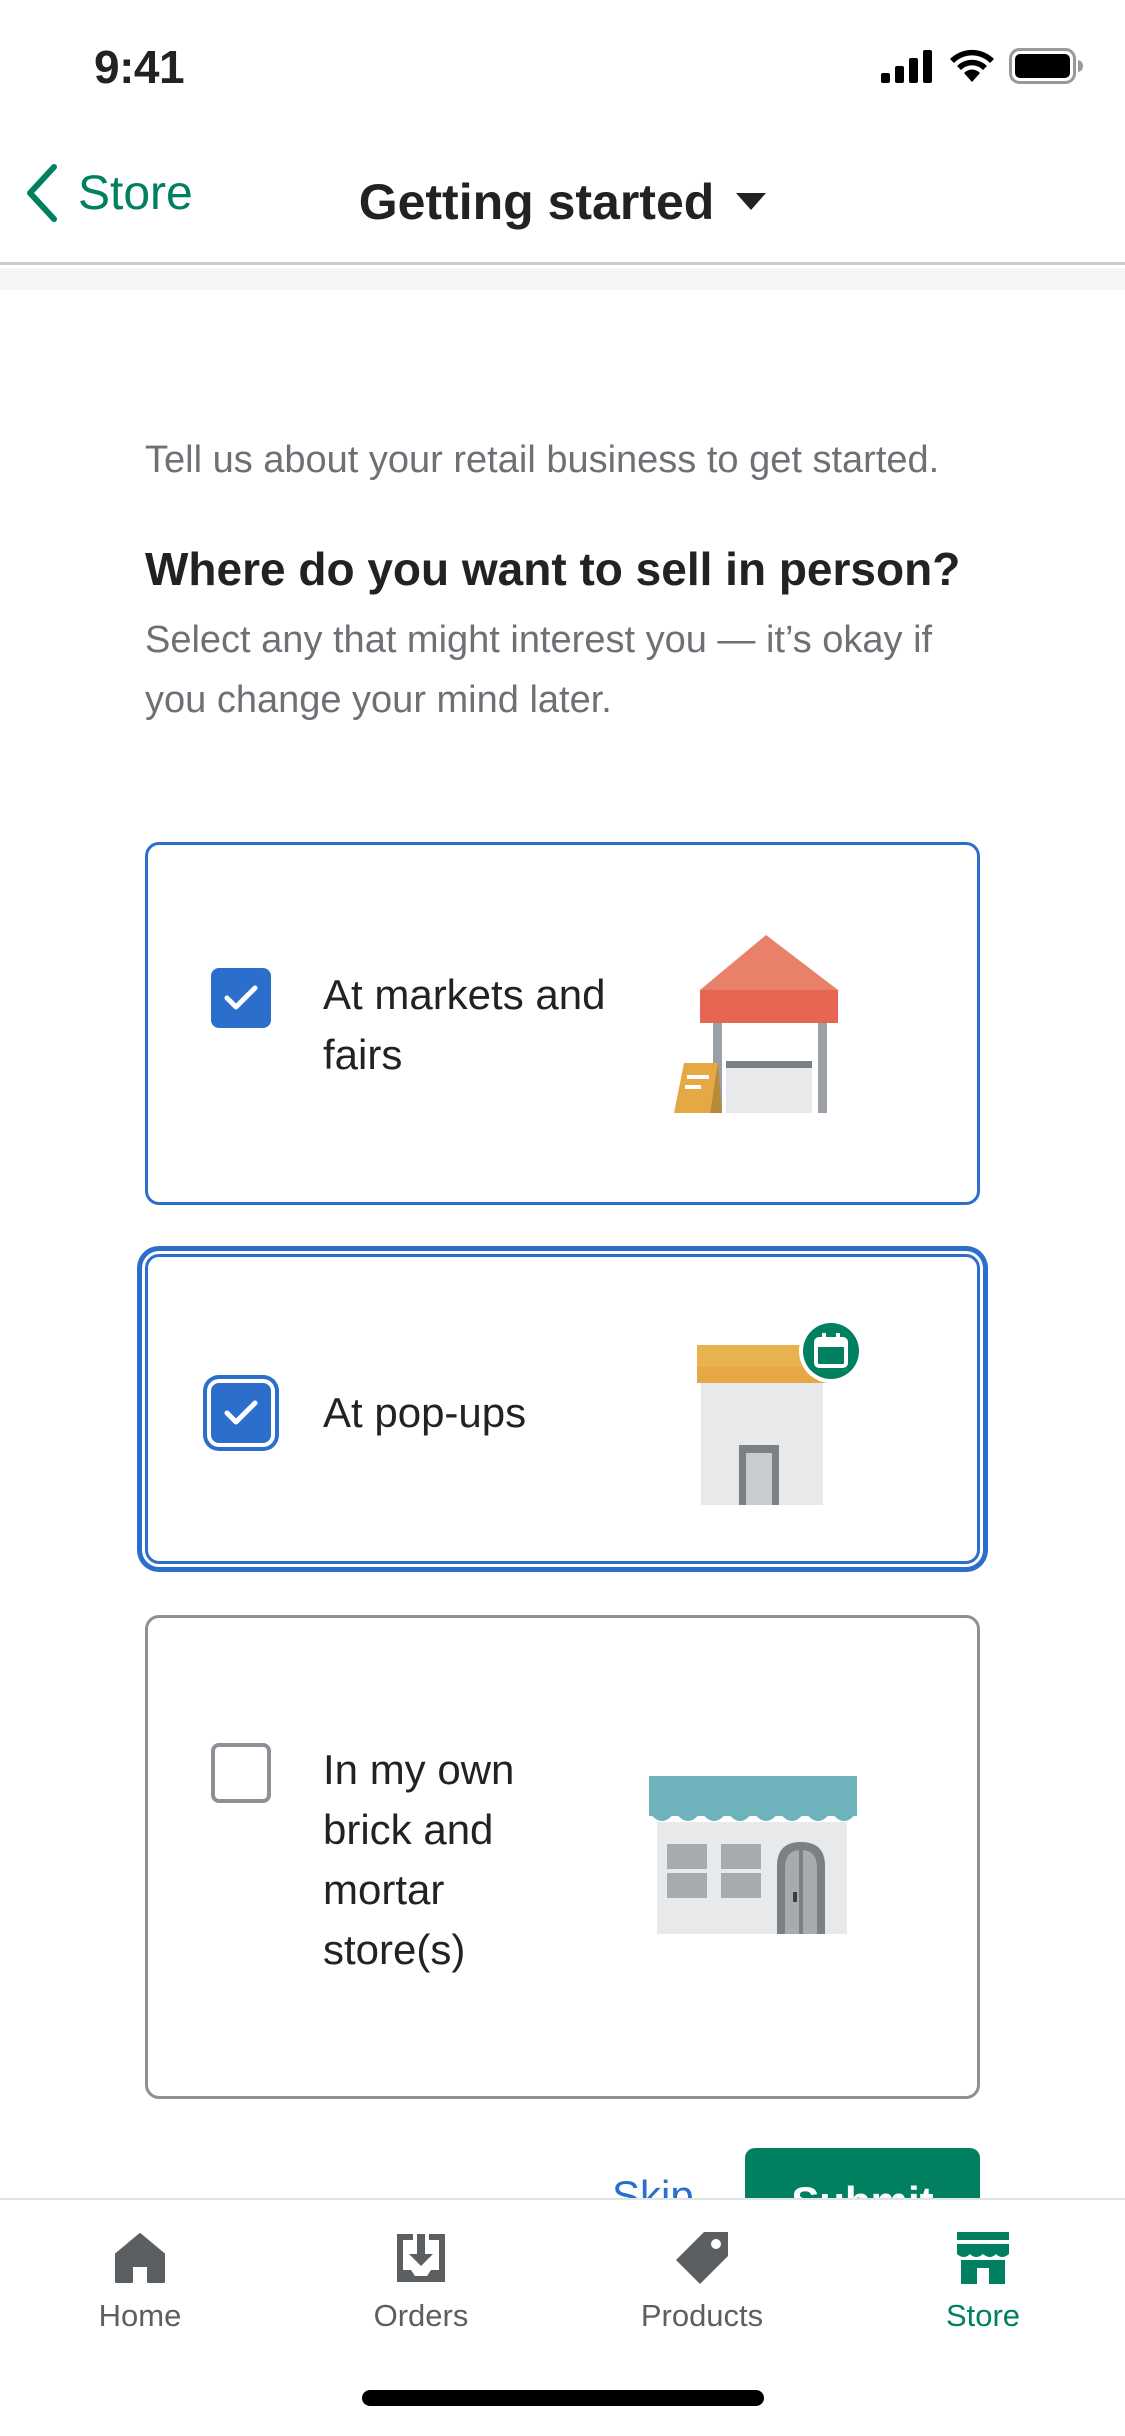 This screenshot has height=2436, width=1125. What do you see at coordinates (140, 2315) in the screenshot?
I see `tab-home-label: Home` at bounding box center [140, 2315].